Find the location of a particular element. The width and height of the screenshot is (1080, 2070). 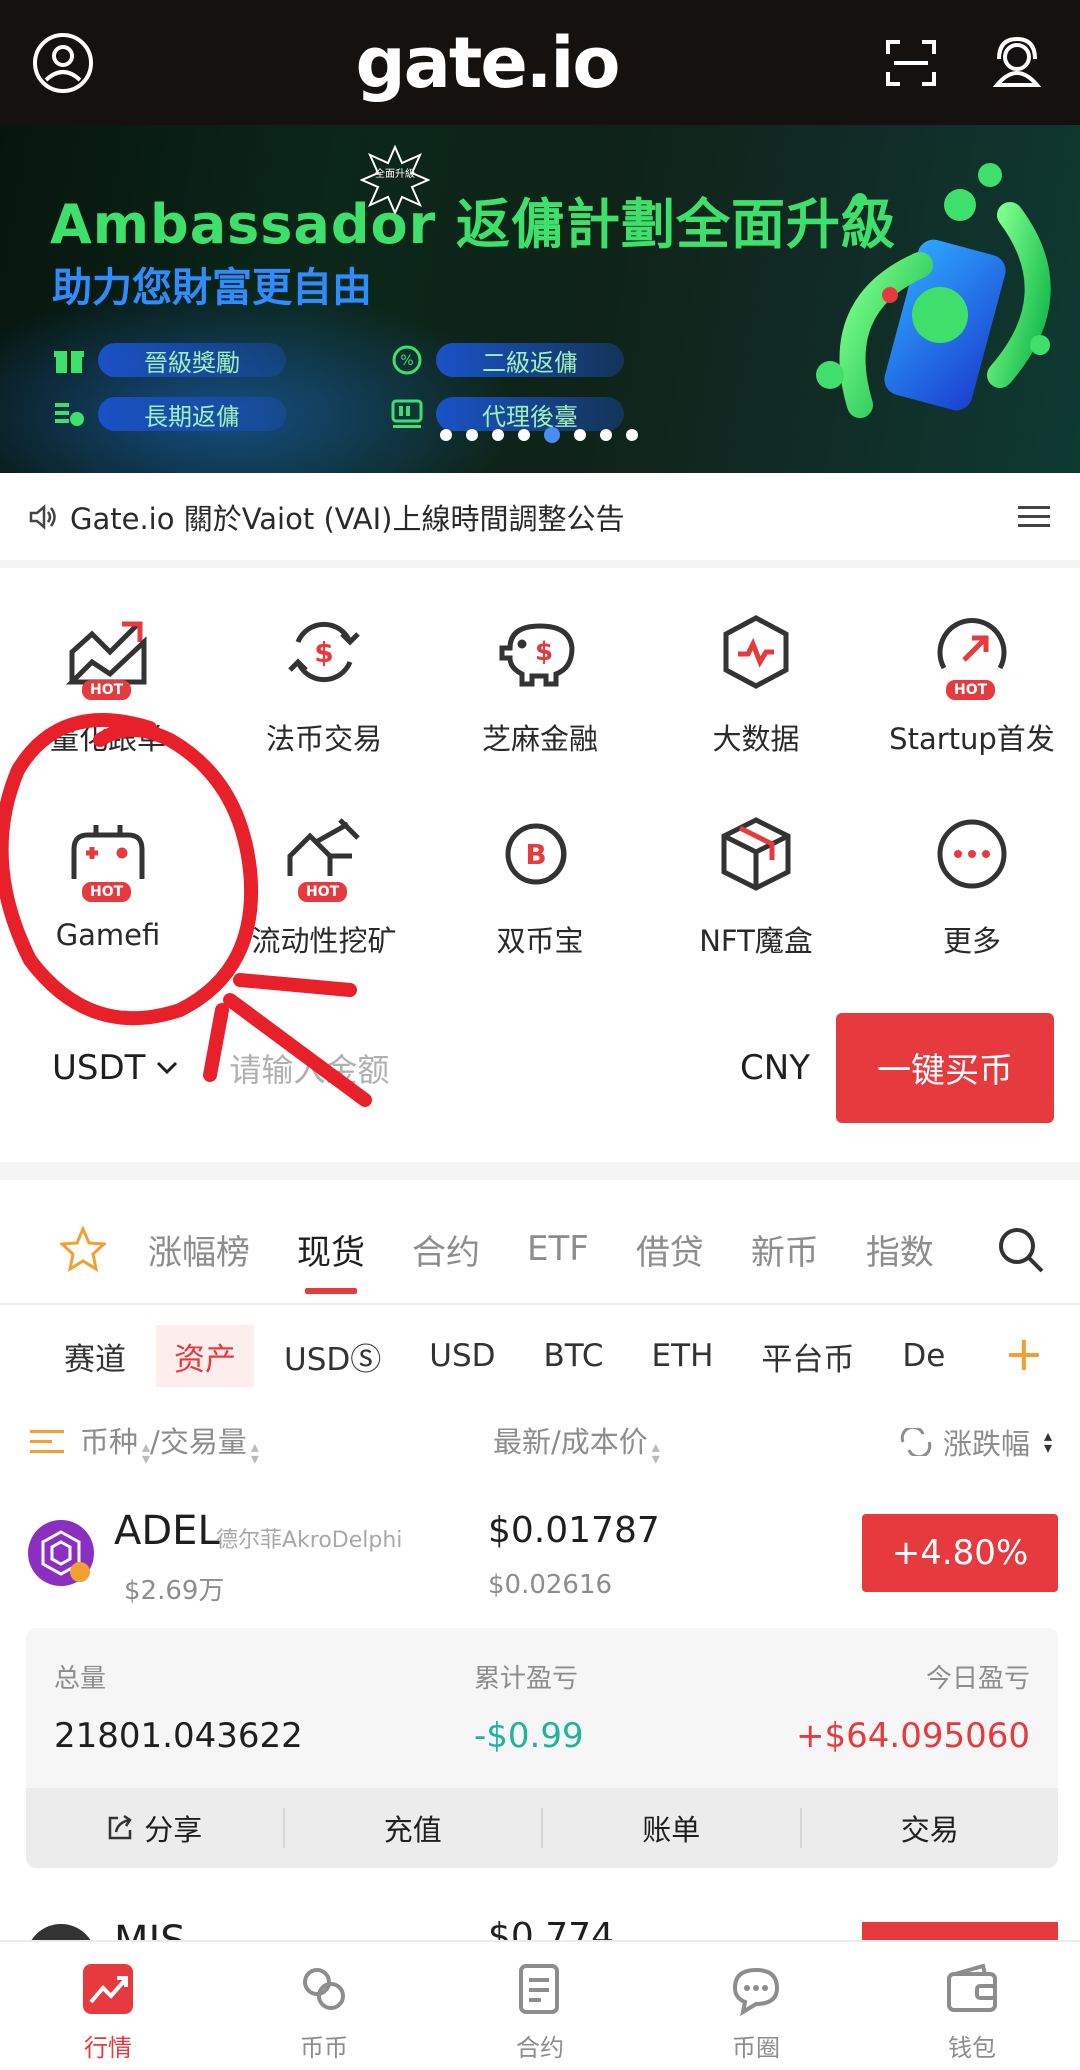

quick-buy-row: USDT 请输入金额 CNY 一键买币 is located at coordinates (540, 1067).